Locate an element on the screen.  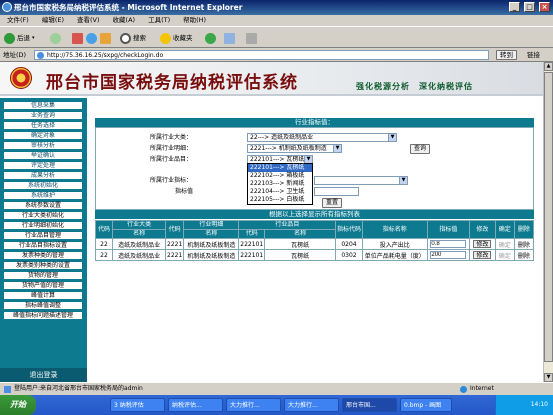
sidebar-subitem-goods-output: 货物产值的管理 is located at coordinates (43, 285).